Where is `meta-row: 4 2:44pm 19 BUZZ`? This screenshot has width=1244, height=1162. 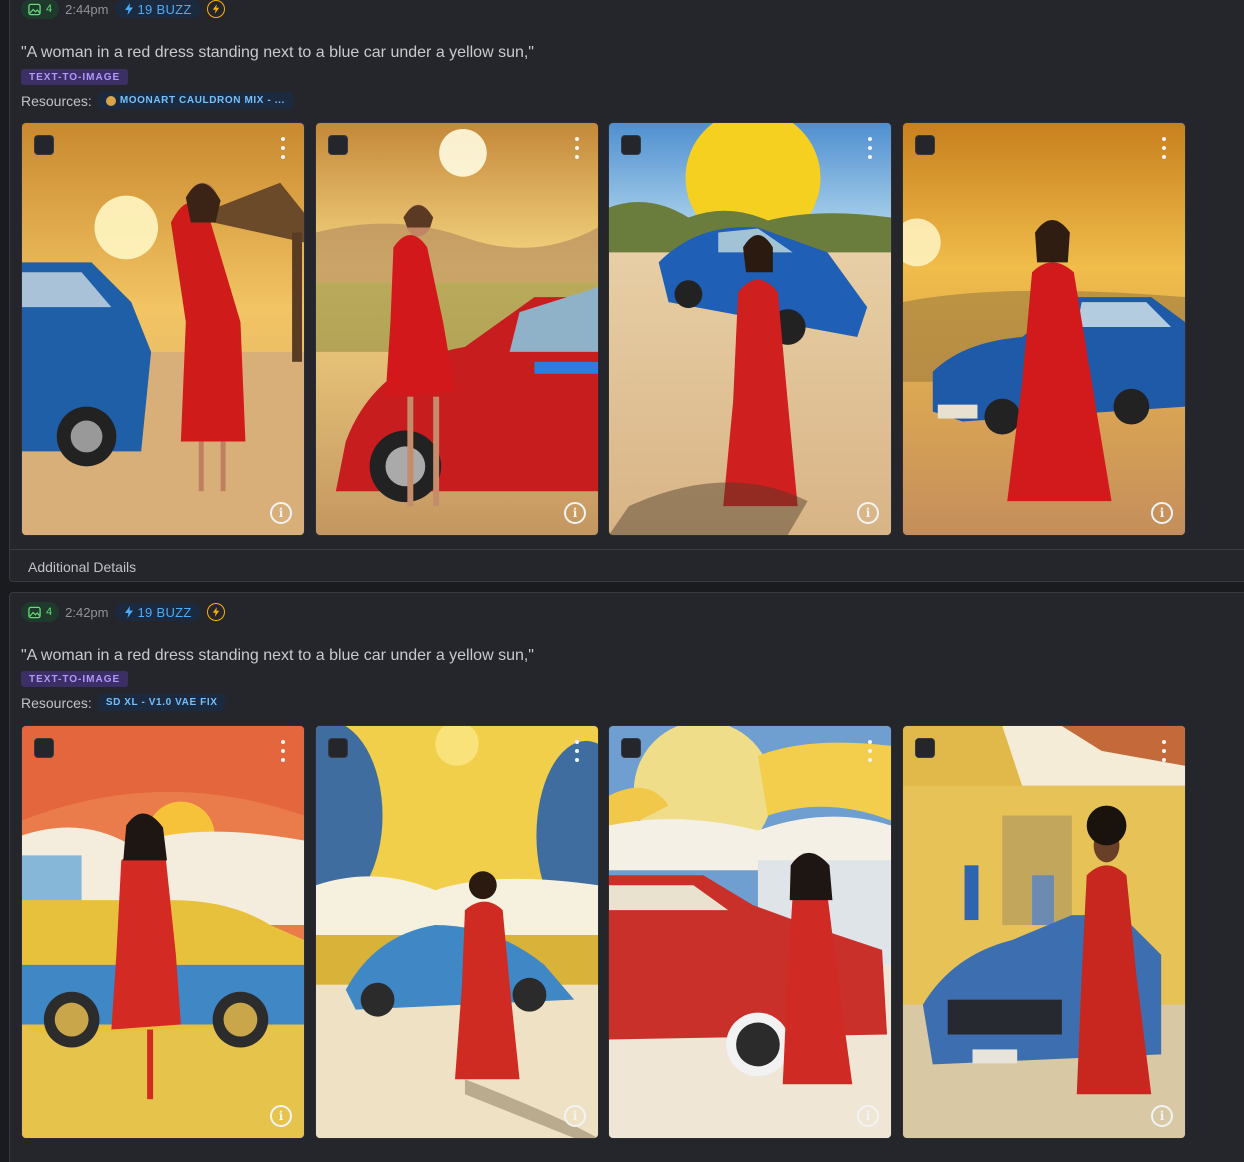 meta-row: 4 2:44pm 19 BUZZ is located at coordinates (123, 9).